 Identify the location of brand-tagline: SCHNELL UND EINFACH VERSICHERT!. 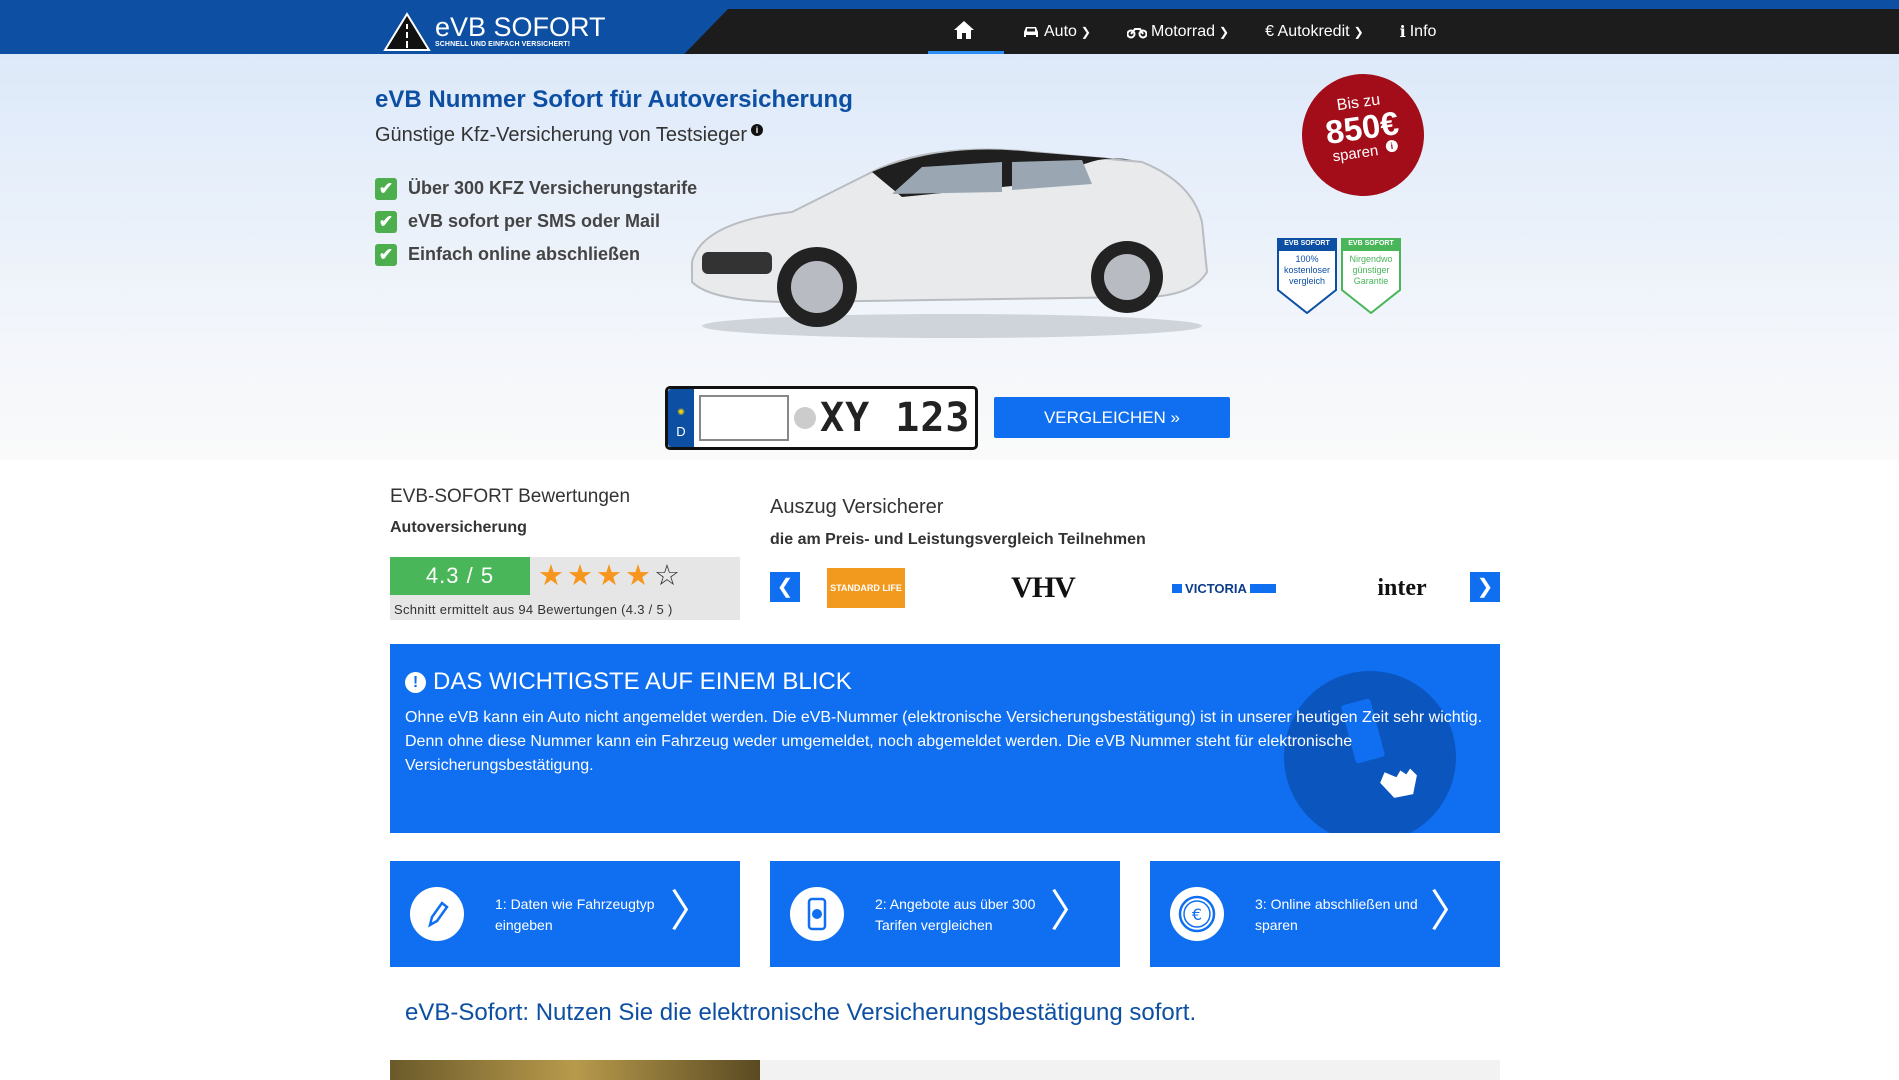
(503, 44).